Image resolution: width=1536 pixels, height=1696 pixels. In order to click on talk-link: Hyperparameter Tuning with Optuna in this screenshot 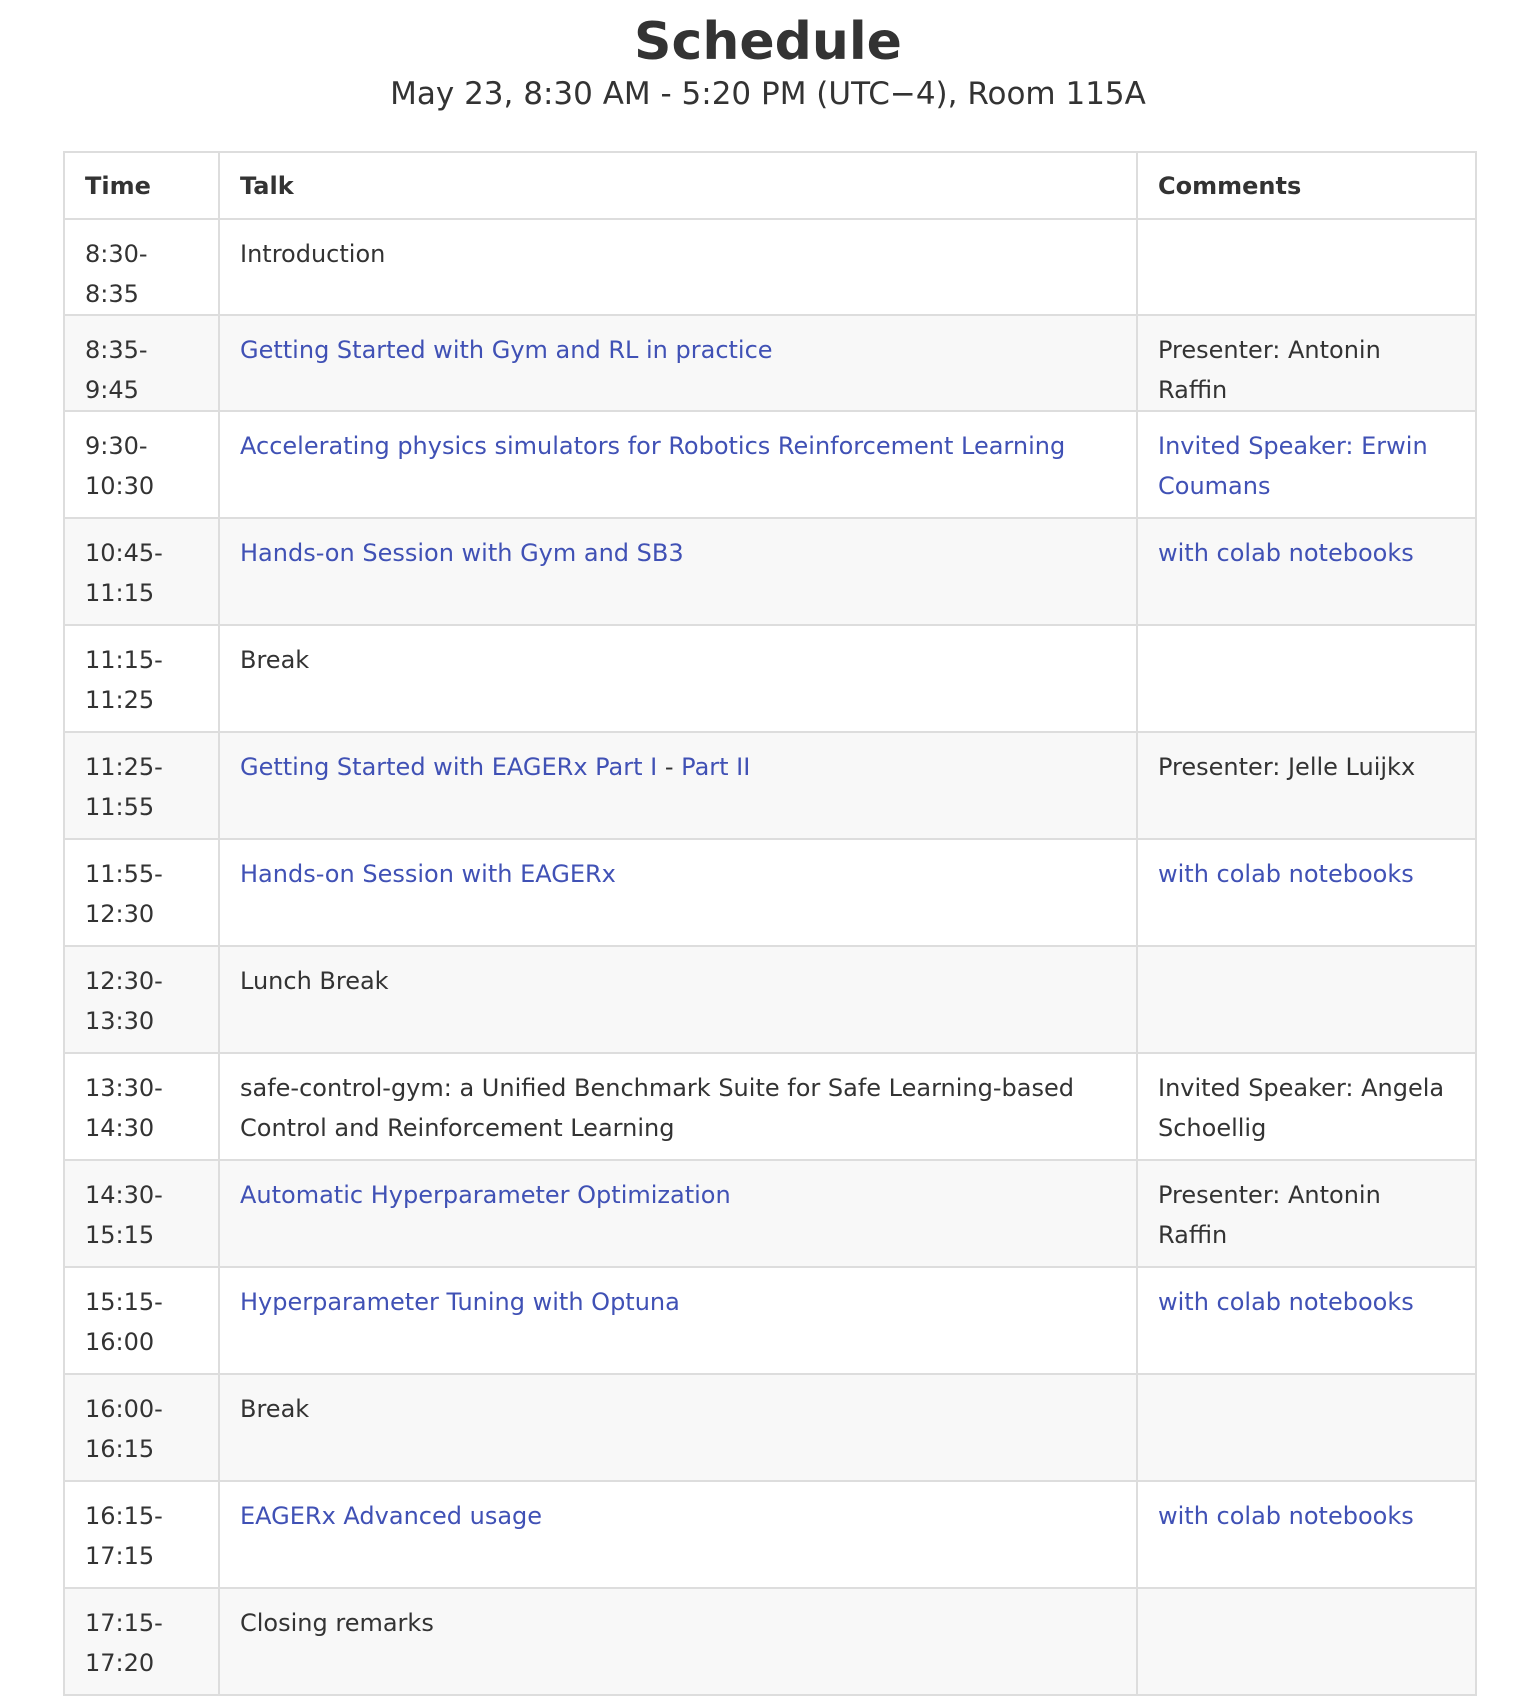, I will do `click(460, 1302)`.